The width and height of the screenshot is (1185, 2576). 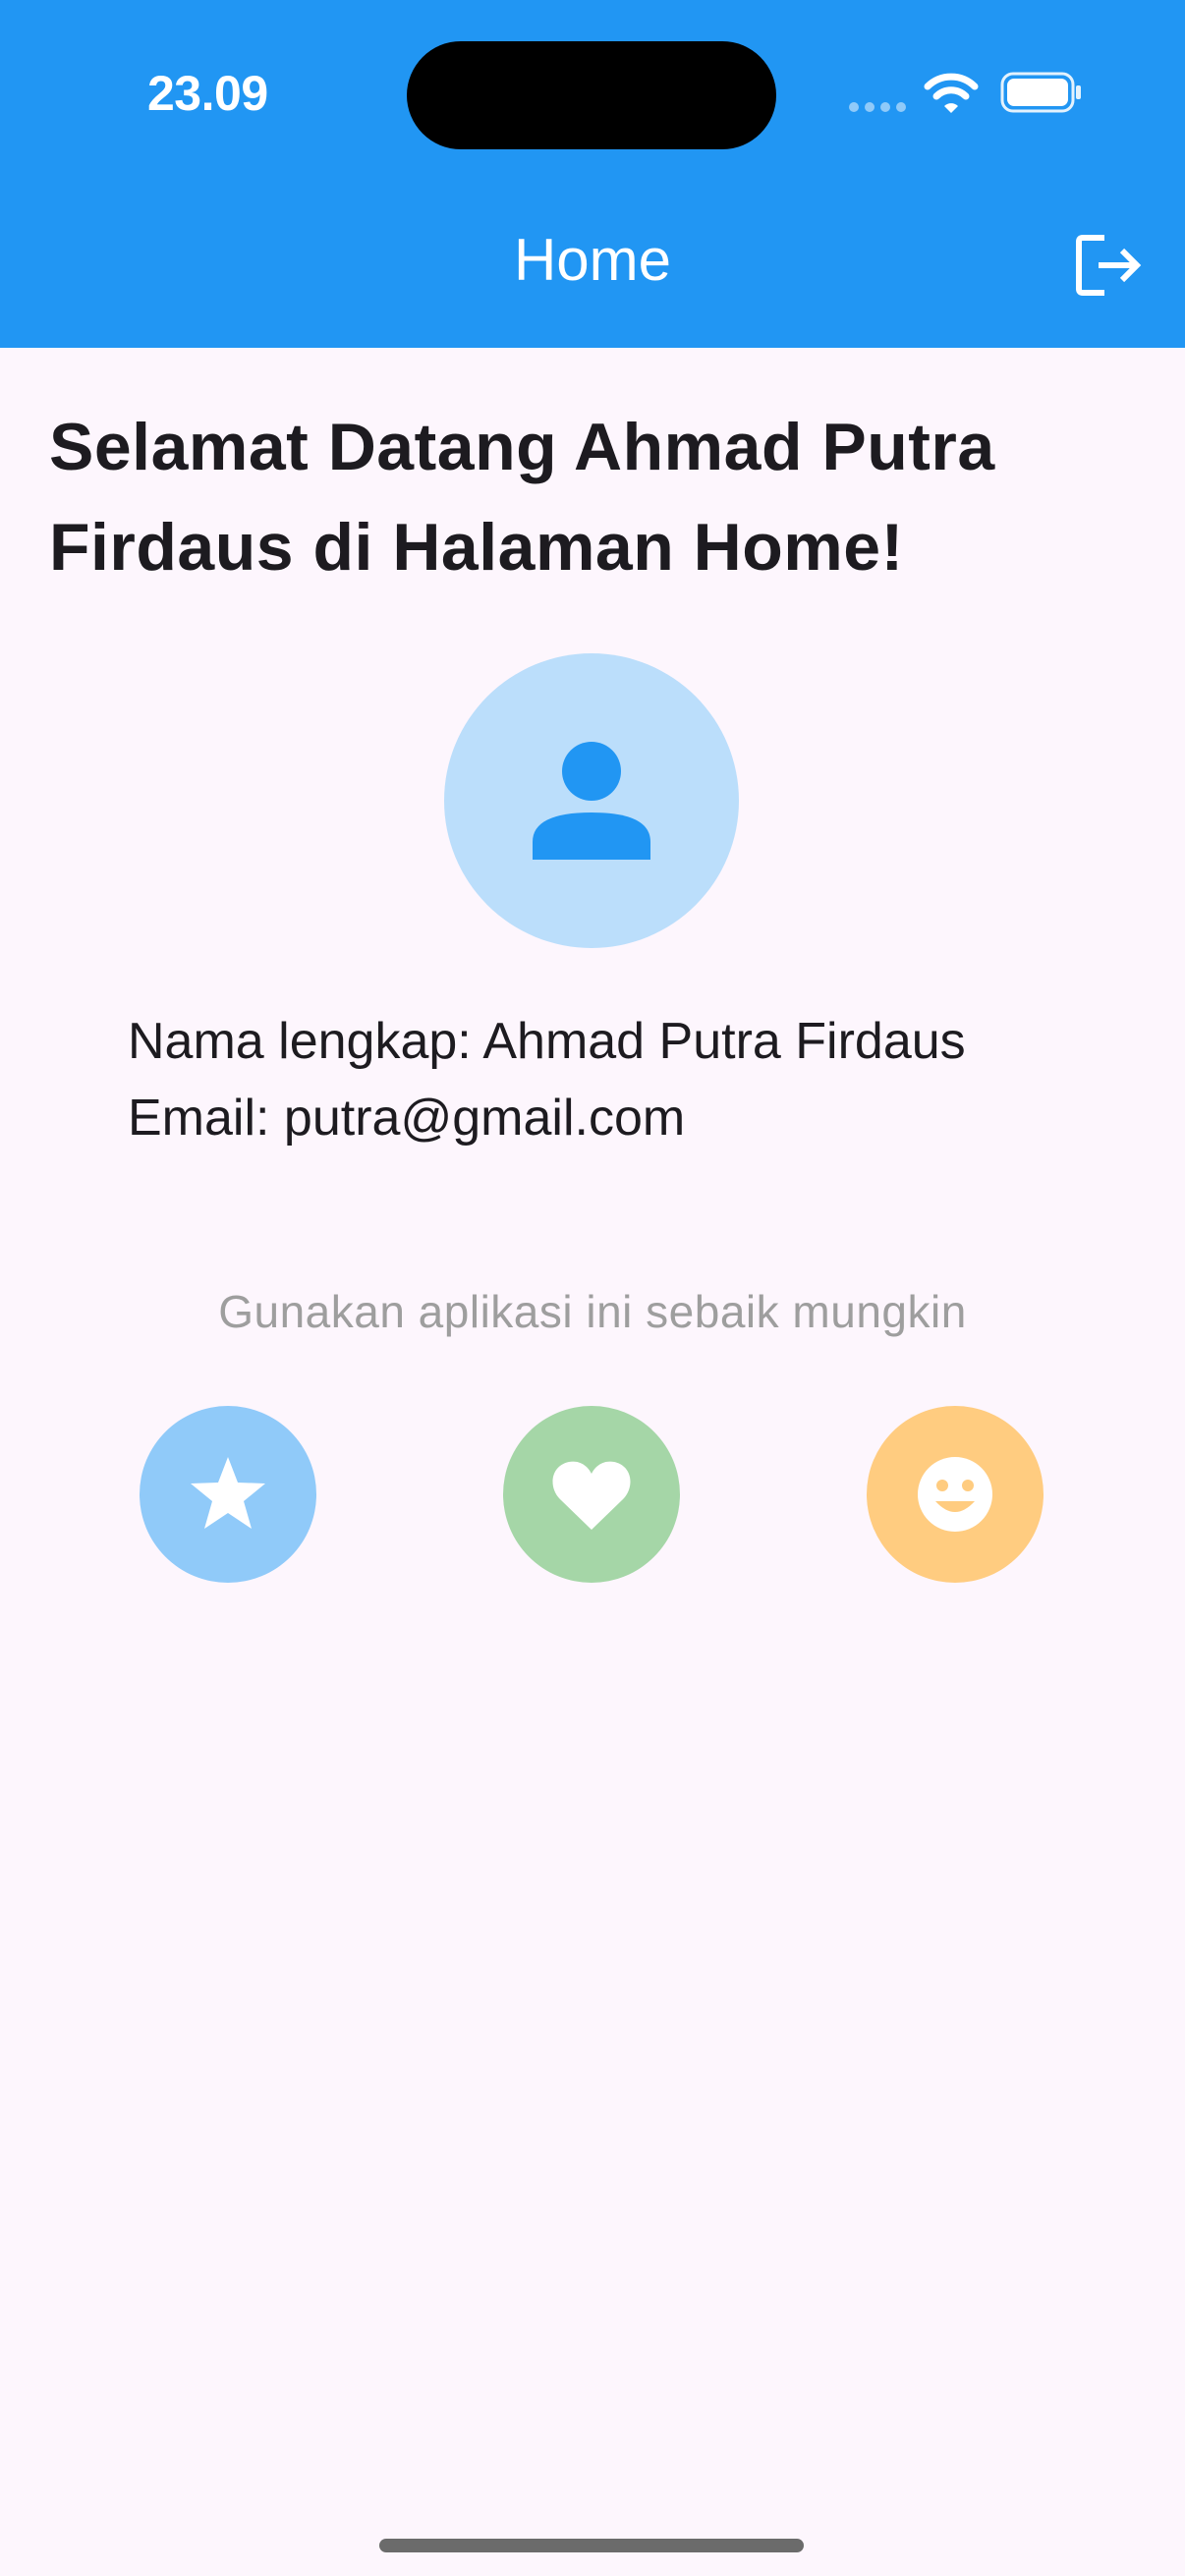 I want to click on avatar, so click(x=592, y=800).